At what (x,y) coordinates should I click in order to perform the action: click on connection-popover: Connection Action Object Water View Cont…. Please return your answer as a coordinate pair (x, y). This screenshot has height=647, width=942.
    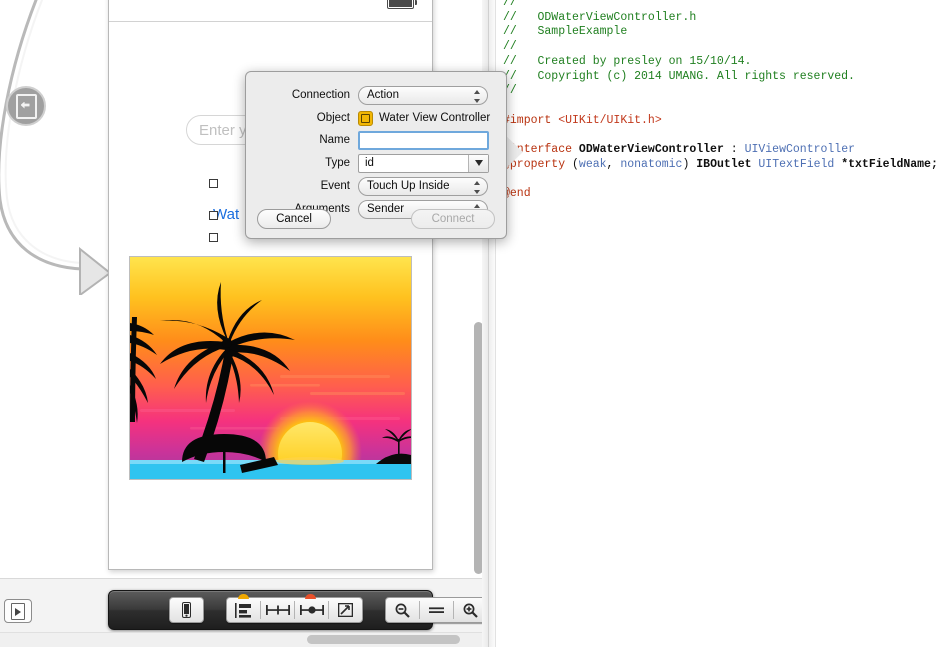
    Looking at the image, I should click on (376, 155).